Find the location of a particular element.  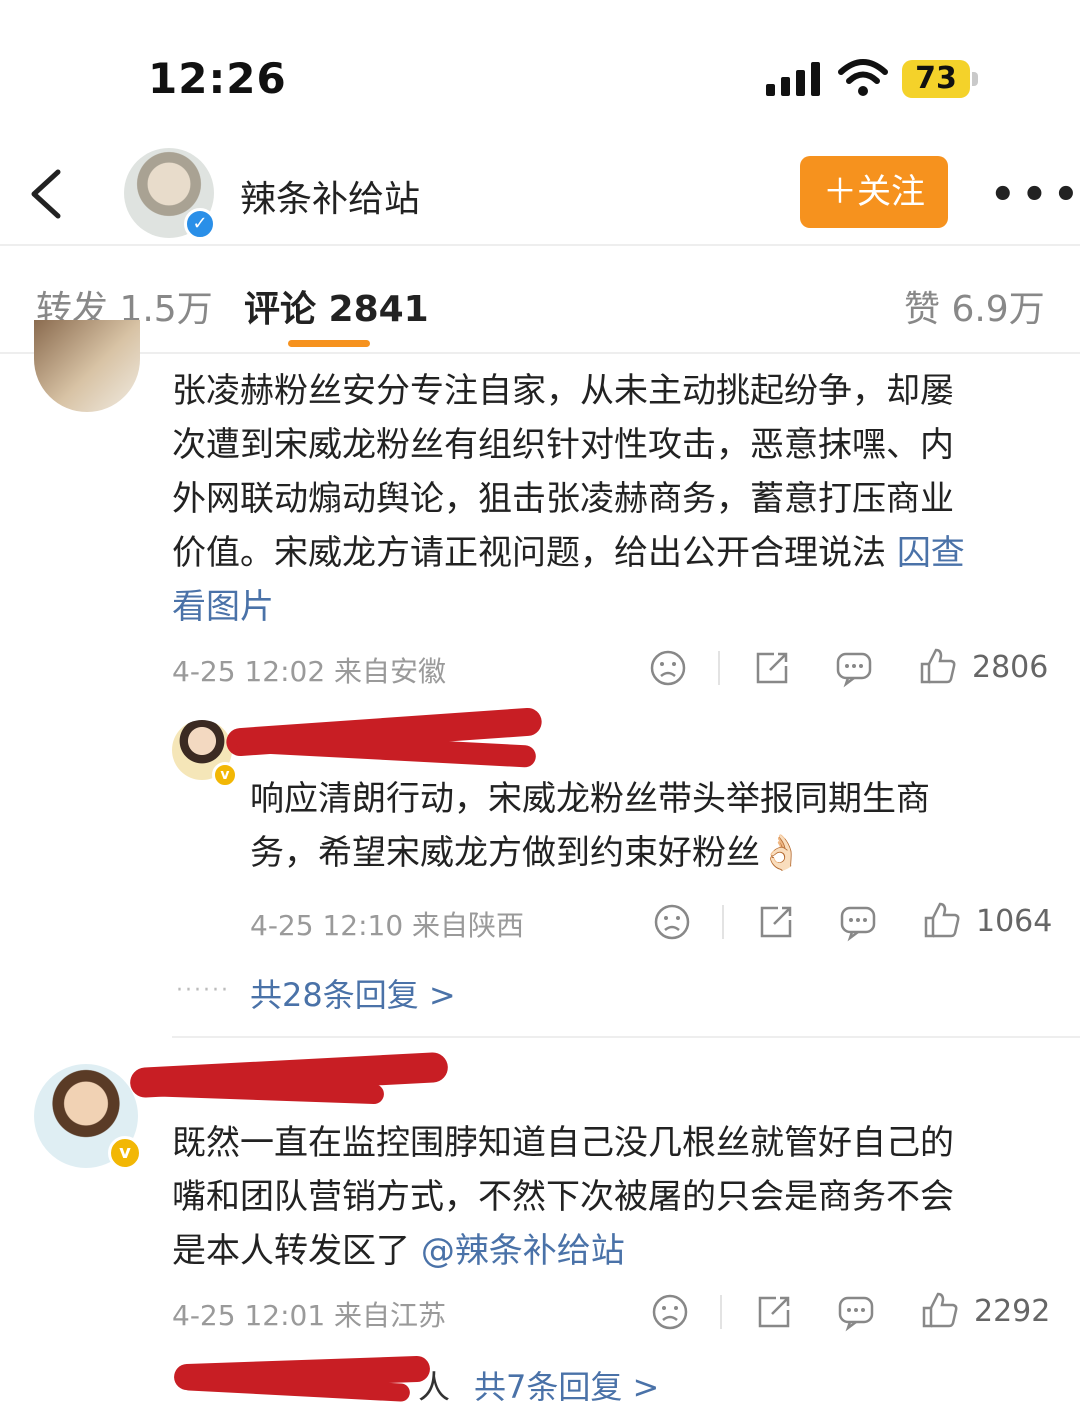

view-image-link-cont: 看图片 is located at coordinates (612, 607).